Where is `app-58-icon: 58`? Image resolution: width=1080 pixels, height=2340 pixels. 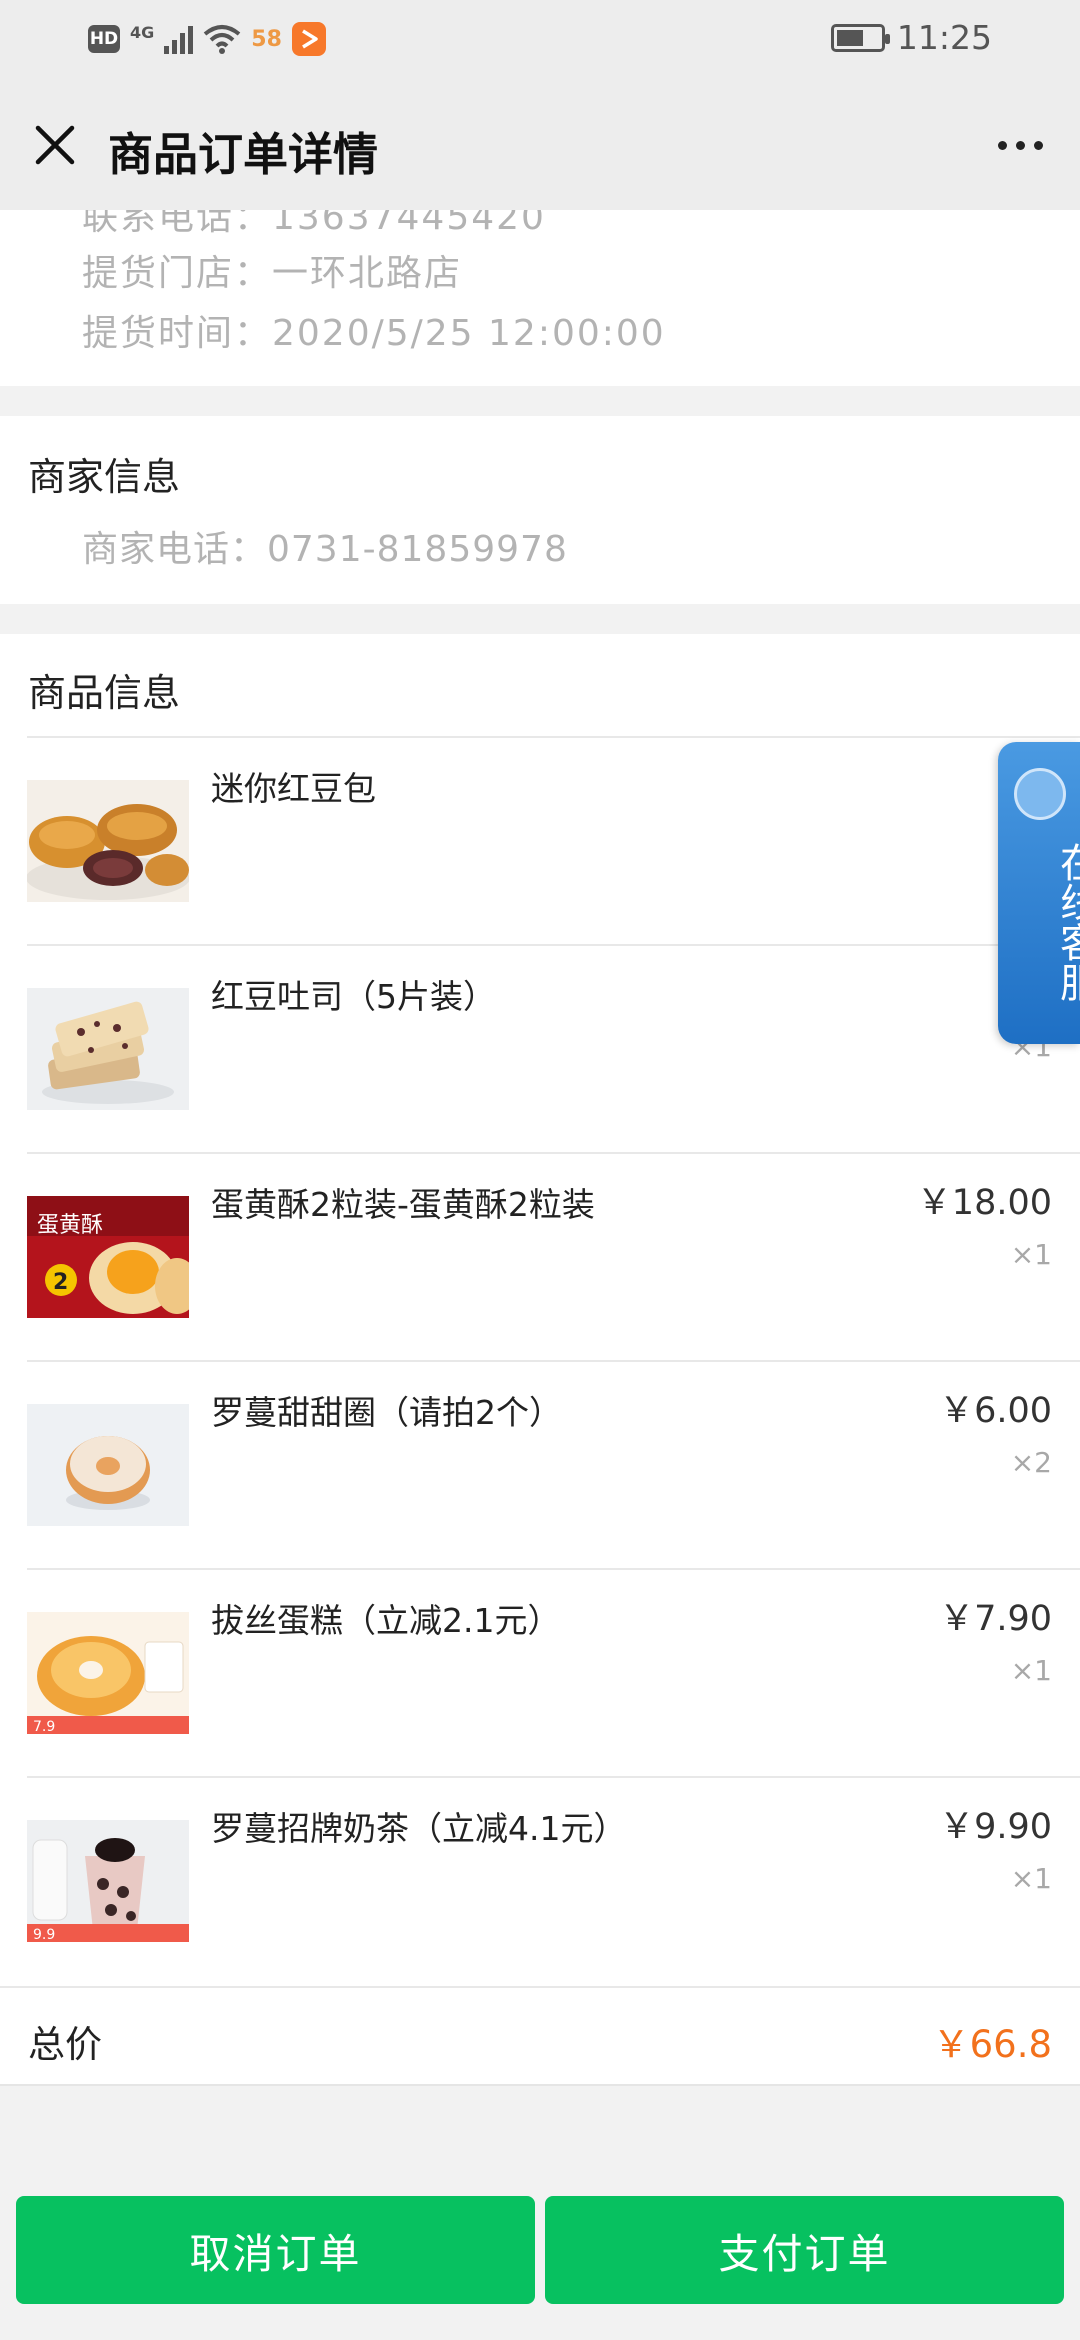 app-58-icon: 58 is located at coordinates (266, 39).